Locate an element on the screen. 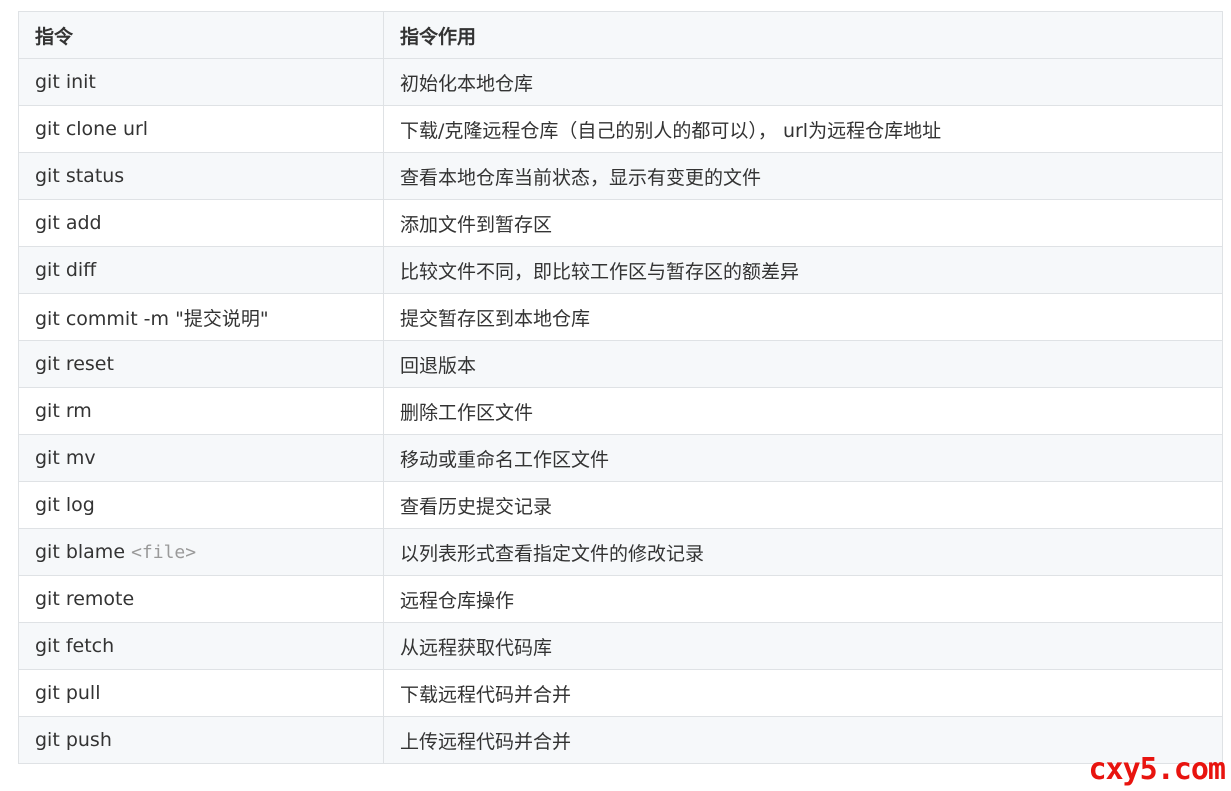 The image size is (1231, 791). description-cell: 比较文件不同，即比较工作区与暂存区的额差异 is located at coordinates (803, 270).